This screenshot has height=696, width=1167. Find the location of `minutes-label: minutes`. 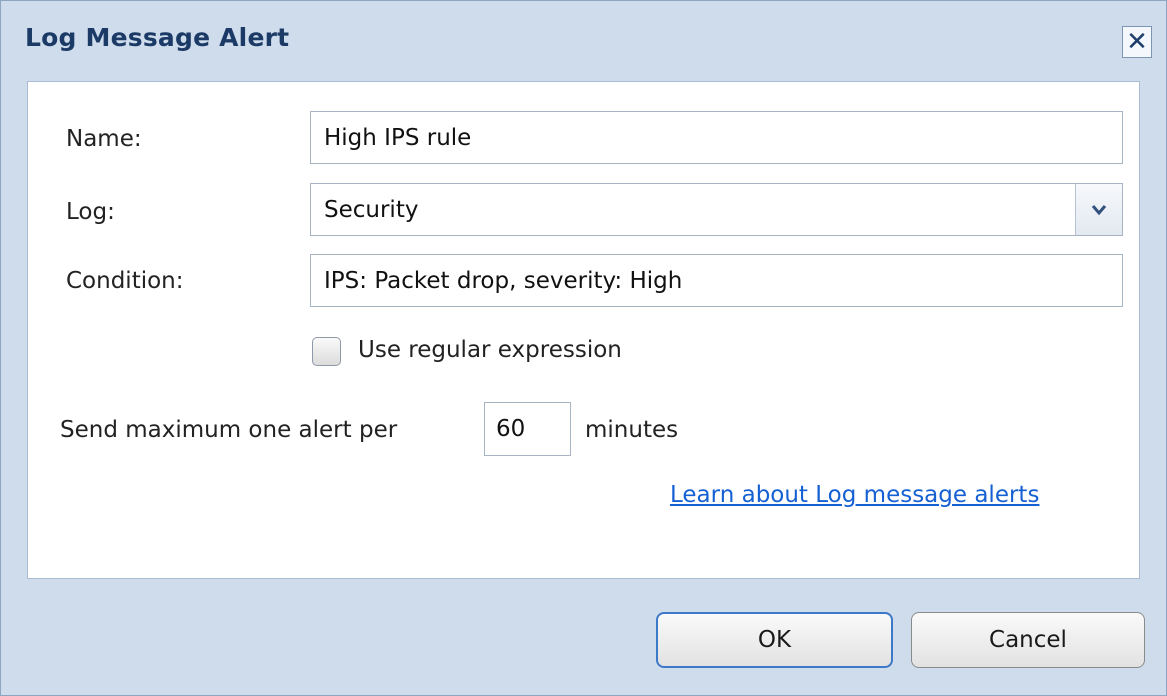

minutes-label: minutes is located at coordinates (632, 430).